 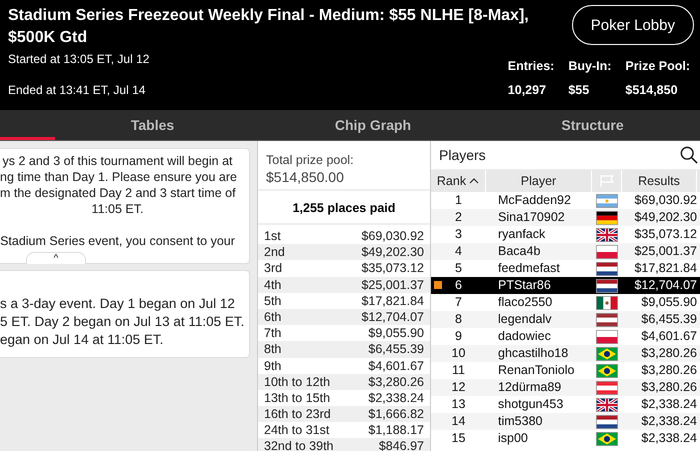 I want to click on schedule-text: 5 ET. Day 2 began on Jul 13 at 11:05 ET., so click(x=123, y=322).